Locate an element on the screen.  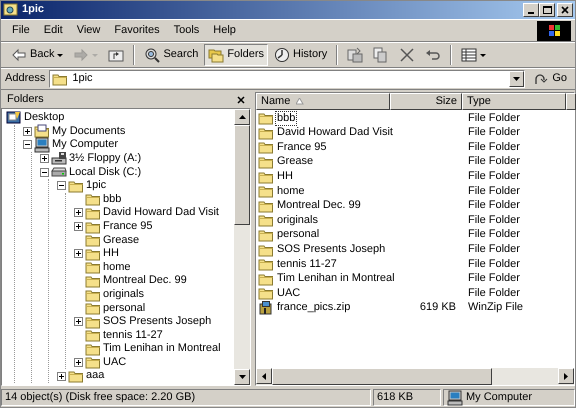
menu-item: Edit is located at coordinates (53, 31).